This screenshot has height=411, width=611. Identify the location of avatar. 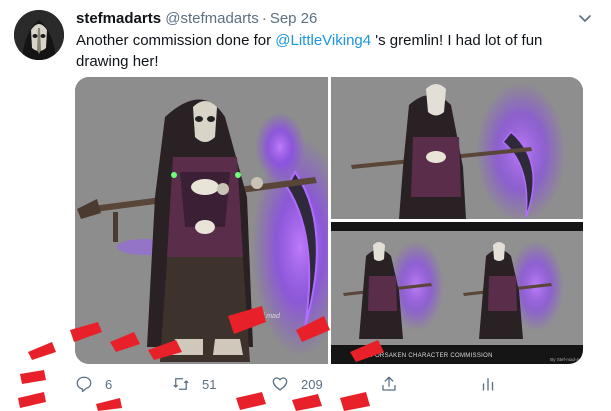
(39, 35).